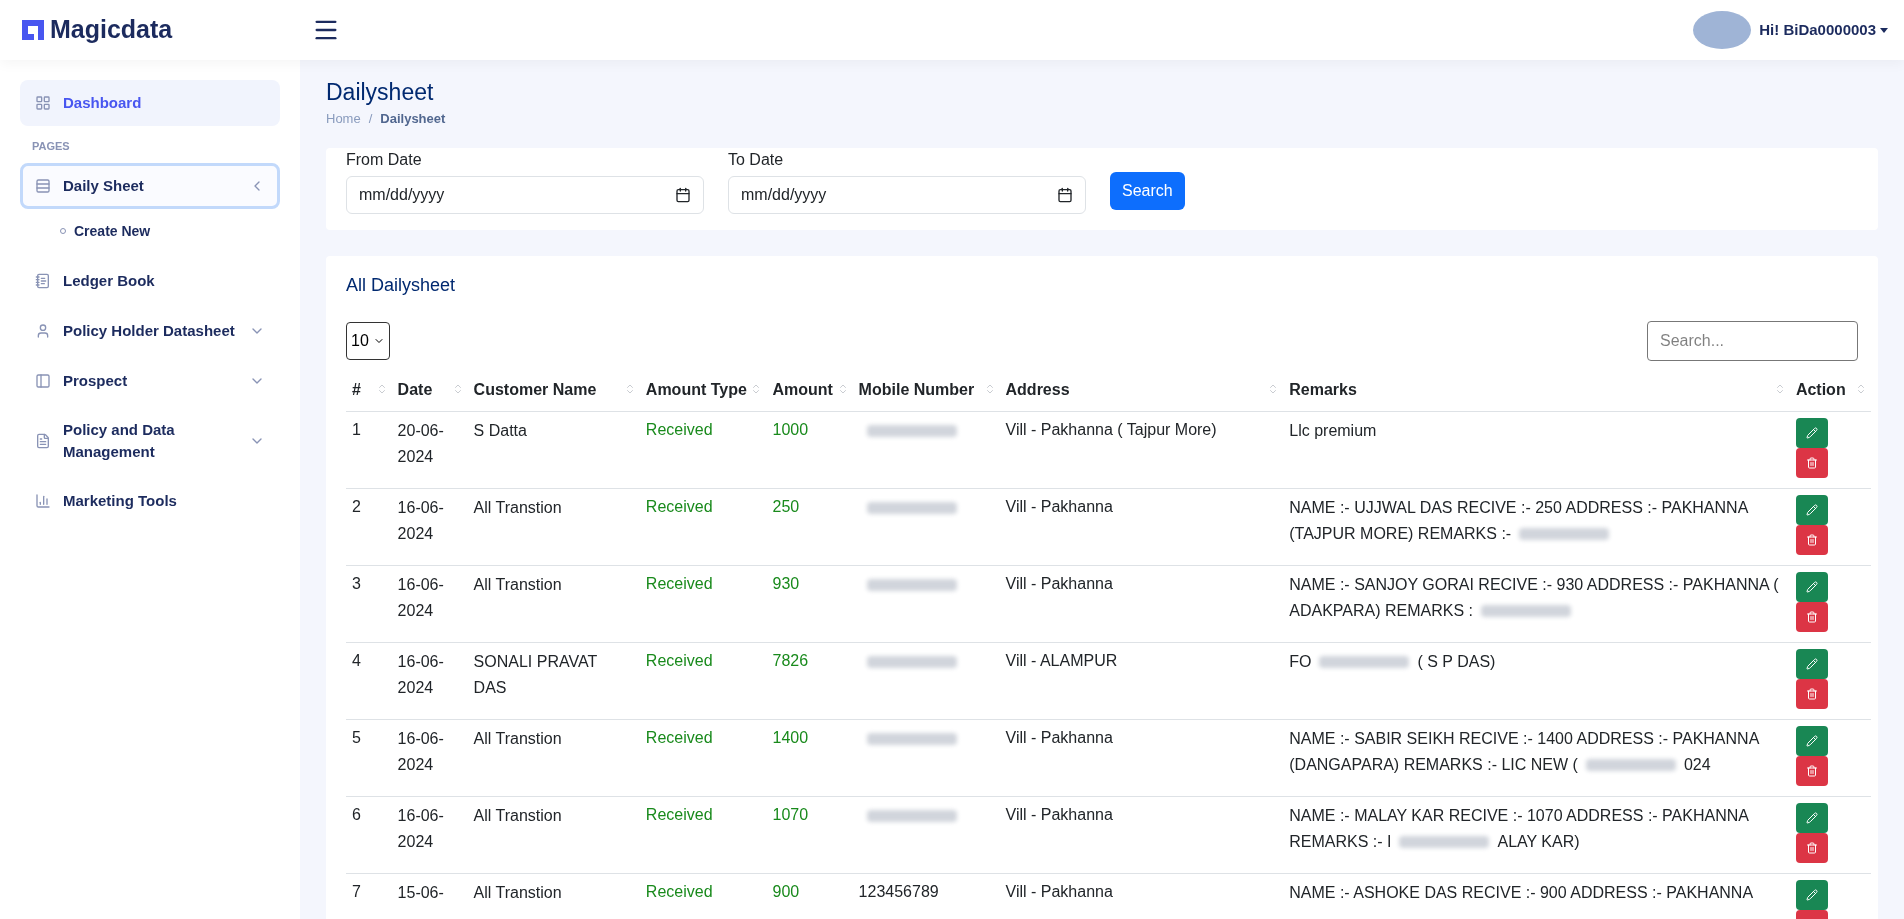 This screenshot has height=919, width=1904. I want to click on sort-icon, so click(1861, 389).